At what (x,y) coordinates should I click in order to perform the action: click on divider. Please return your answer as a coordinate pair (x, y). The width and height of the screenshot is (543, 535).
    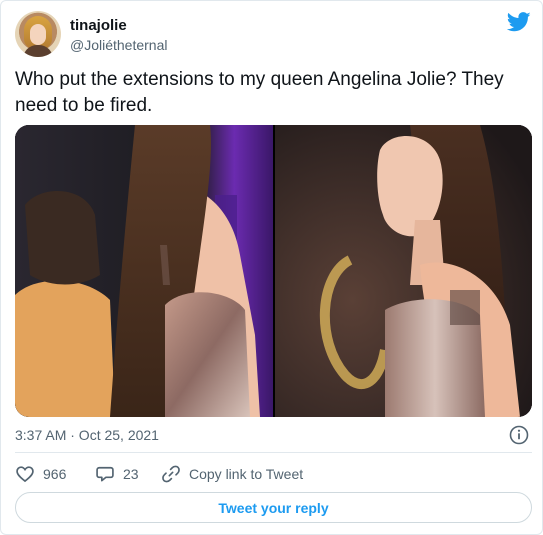
    Looking at the image, I should click on (273, 452).